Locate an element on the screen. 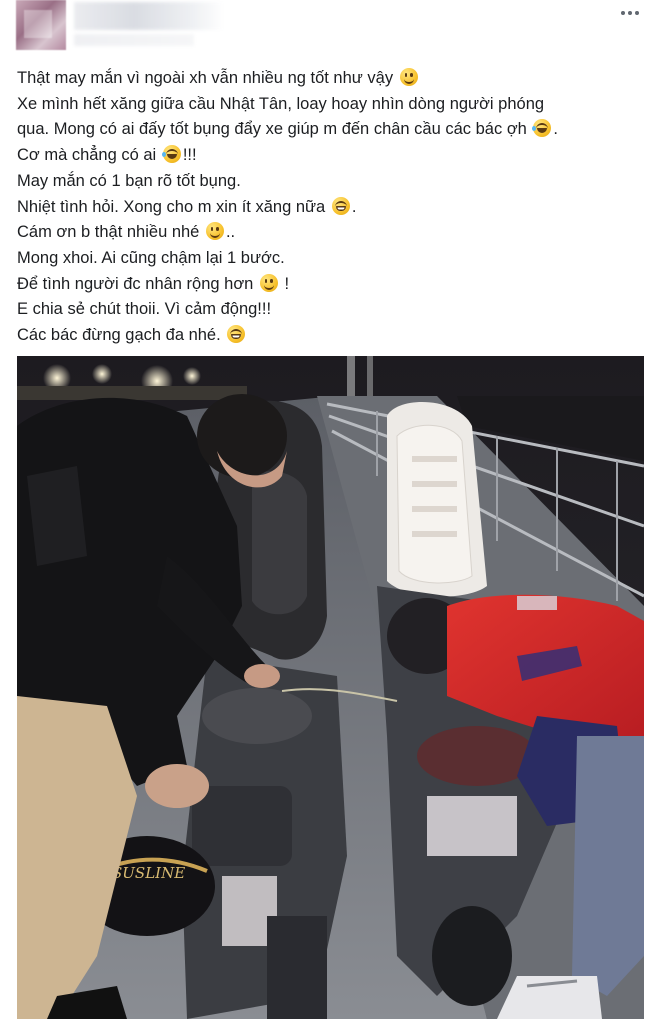  author-name-blurred is located at coordinates (149, 16).